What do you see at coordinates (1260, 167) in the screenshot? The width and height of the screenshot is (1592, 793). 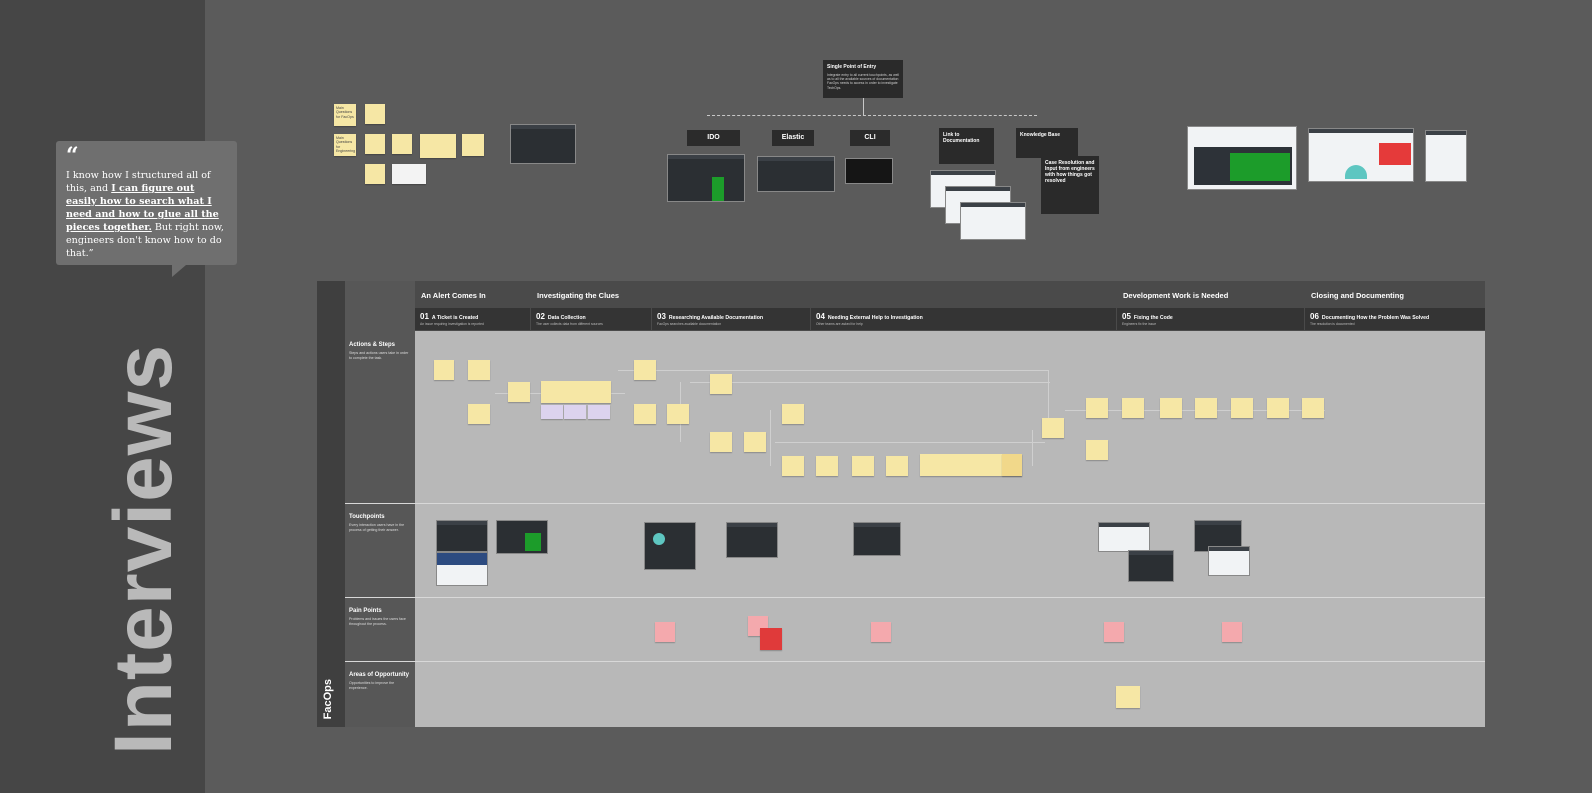 I see `chart-block` at bounding box center [1260, 167].